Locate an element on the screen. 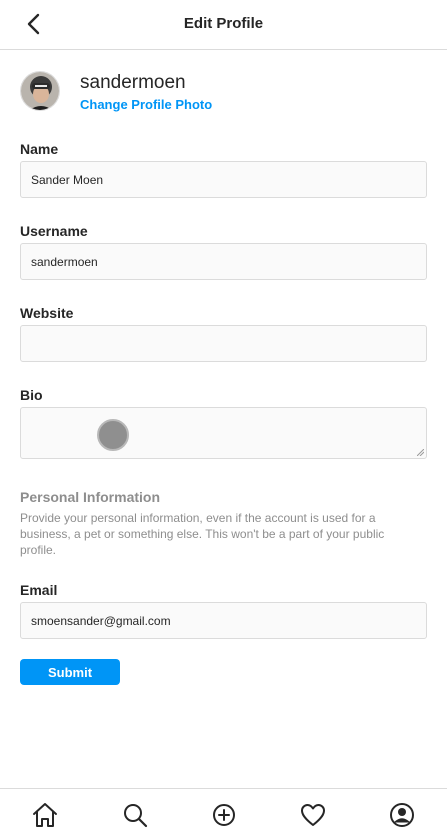  home-icon is located at coordinates (45, 815).